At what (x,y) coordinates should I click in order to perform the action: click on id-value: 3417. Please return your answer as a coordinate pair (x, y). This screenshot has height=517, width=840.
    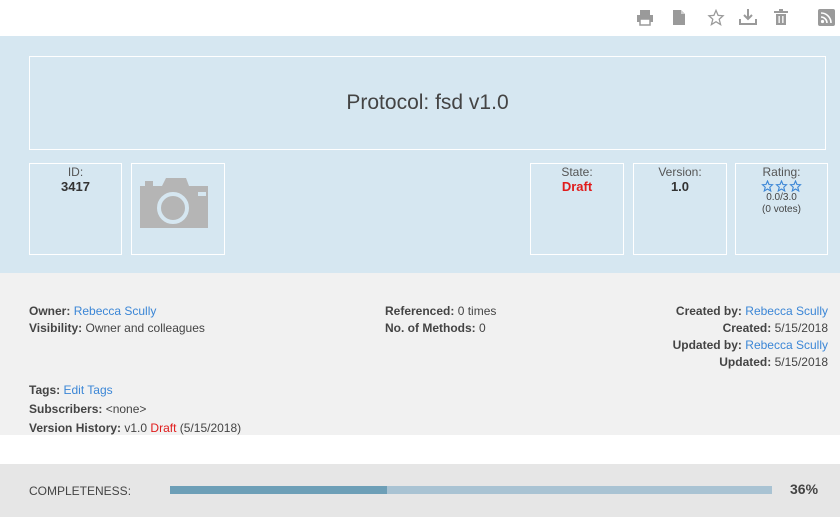
    Looking at the image, I should click on (75, 186).